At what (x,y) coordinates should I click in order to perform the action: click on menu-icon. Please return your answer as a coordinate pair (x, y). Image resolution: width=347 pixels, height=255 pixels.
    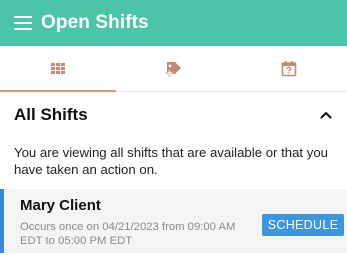
    Looking at the image, I should click on (23, 23).